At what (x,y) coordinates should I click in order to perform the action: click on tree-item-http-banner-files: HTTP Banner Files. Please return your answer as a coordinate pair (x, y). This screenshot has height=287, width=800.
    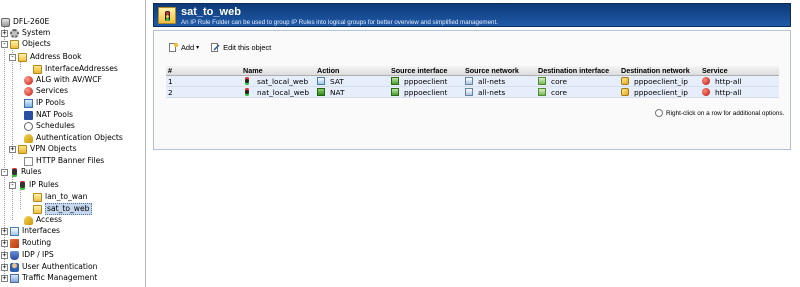
    Looking at the image, I should click on (64, 161).